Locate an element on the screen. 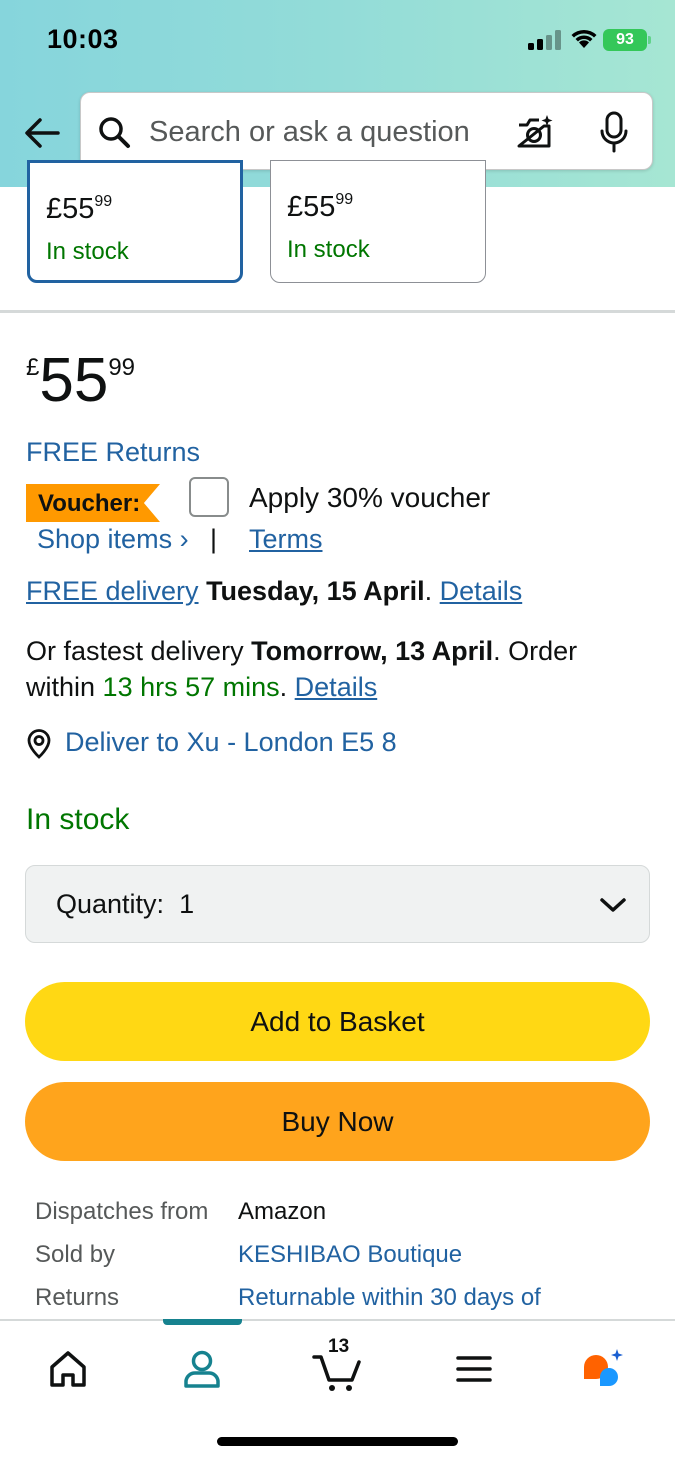 This screenshot has width=675, height=1461. status-bar: 10:03 93 is located at coordinates (337, 40).